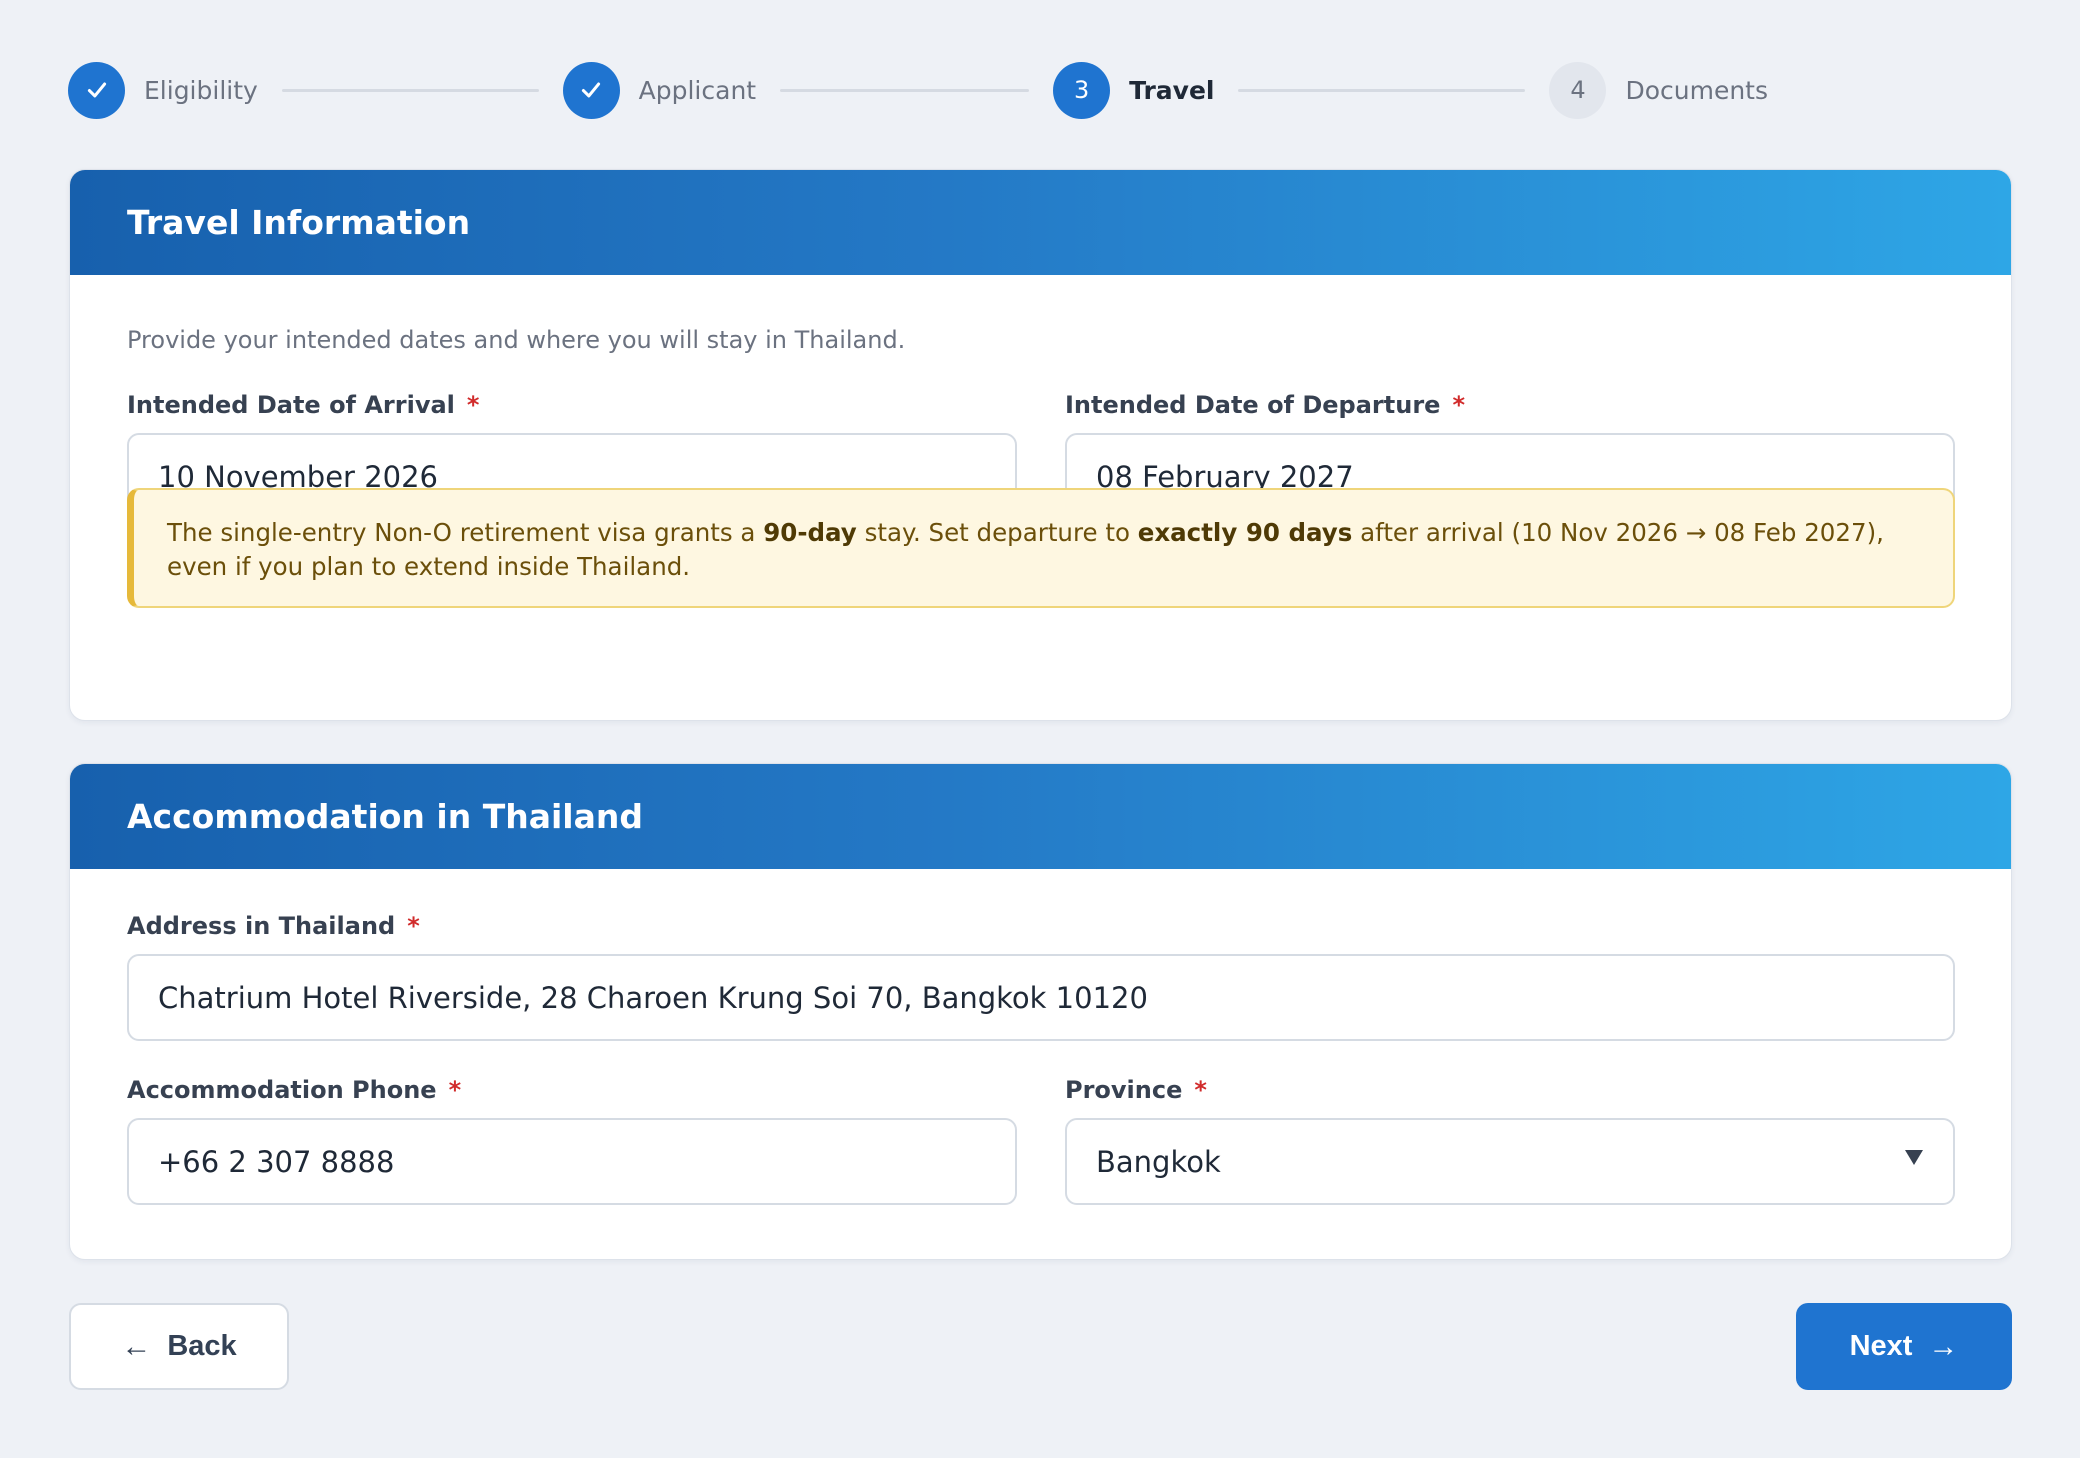  Describe the element at coordinates (303, 405) in the screenshot. I see `arrival-date-label: Intended Date of Arrival *` at that location.